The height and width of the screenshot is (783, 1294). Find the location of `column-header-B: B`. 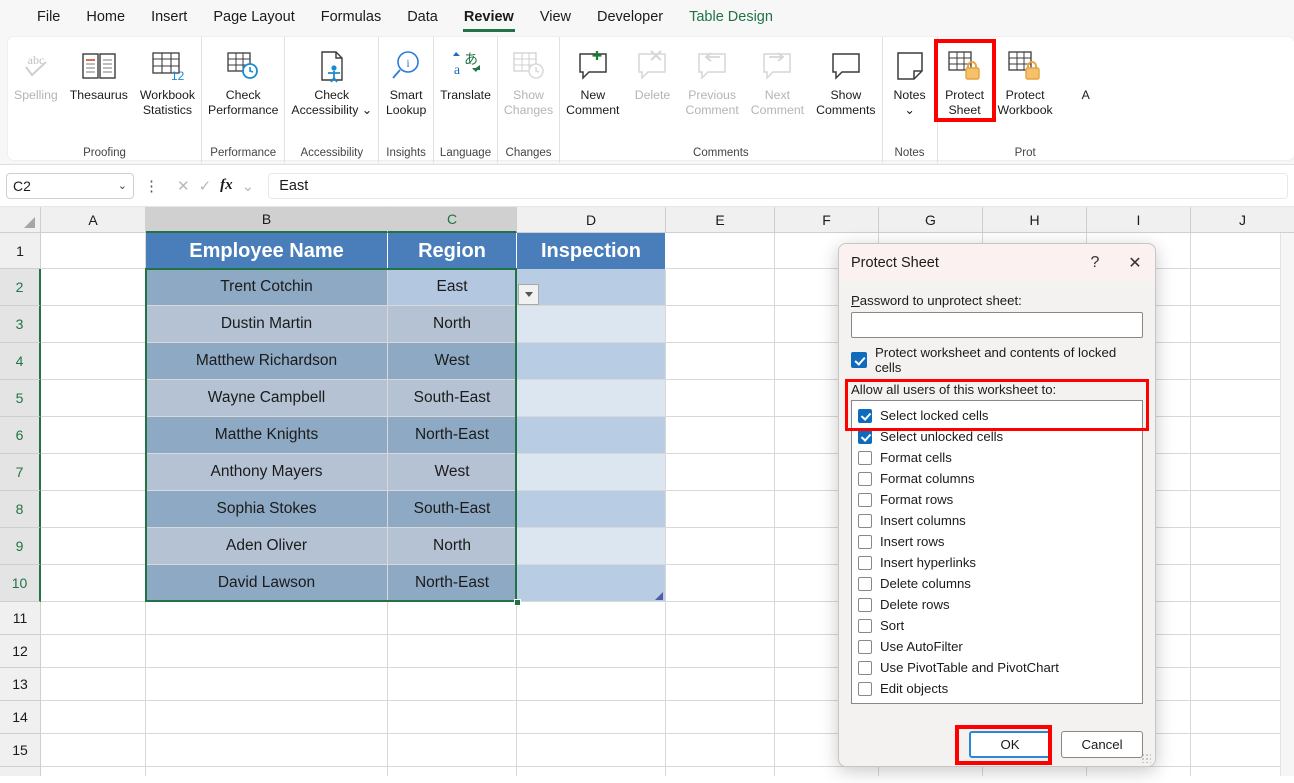

column-header-B: B is located at coordinates (267, 220).